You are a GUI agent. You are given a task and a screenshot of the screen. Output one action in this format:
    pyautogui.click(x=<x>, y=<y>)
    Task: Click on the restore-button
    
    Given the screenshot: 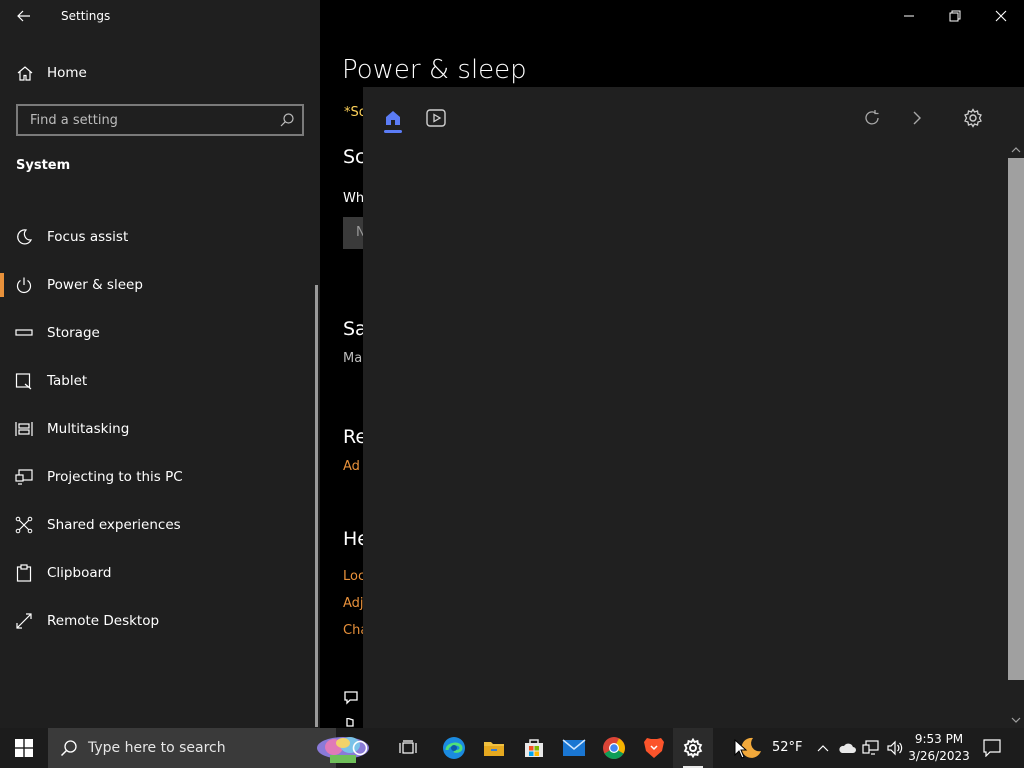 What is the action you would take?
    pyautogui.click(x=955, y=16)
    